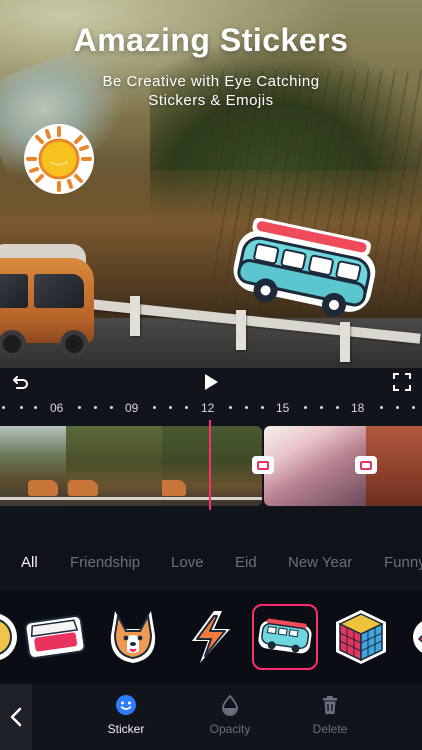 This screenshot has width=422, height=750. What do you see at coordinates (330, 705) in the screenshot?
I see `trash-icon` at bounding box center [330, 705].